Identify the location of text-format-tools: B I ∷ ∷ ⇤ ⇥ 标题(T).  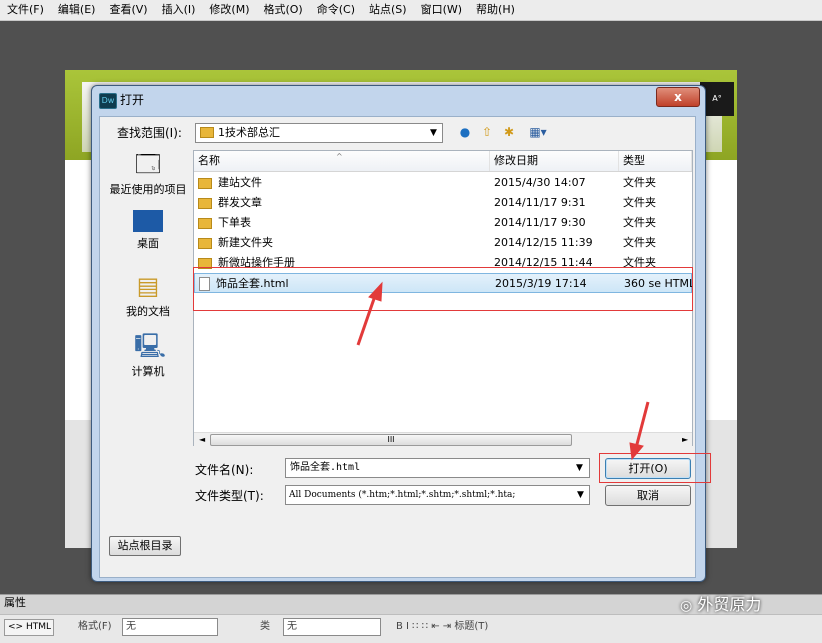
(442, 627).